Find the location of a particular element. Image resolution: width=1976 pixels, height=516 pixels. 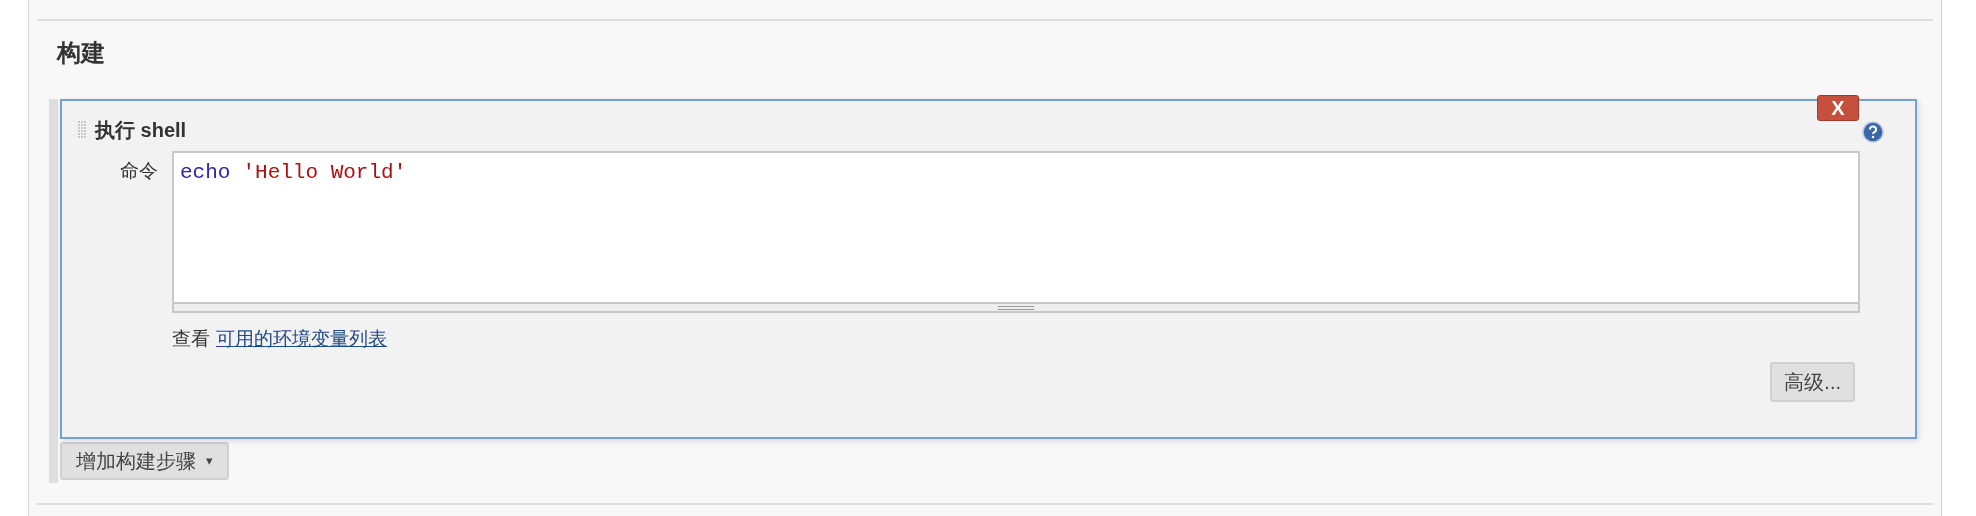

env-vars-link: 可用的环境变量列表 is located at coordinates (301, 339).